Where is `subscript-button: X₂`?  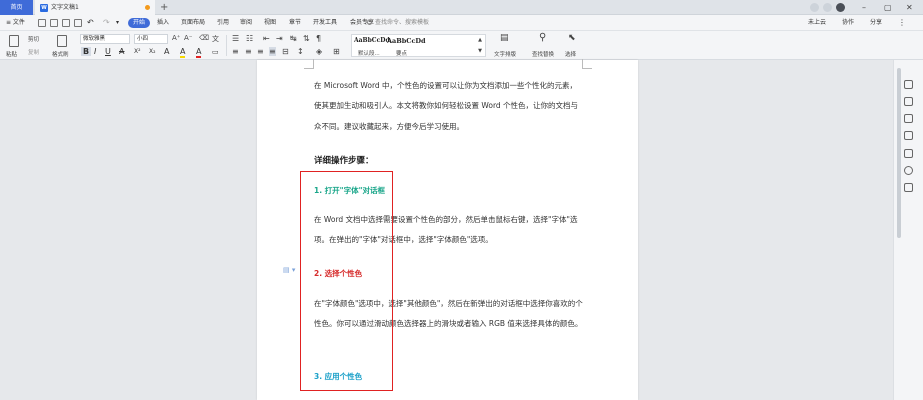
subscript-button: X₂ is located at coordinates (152, 51).